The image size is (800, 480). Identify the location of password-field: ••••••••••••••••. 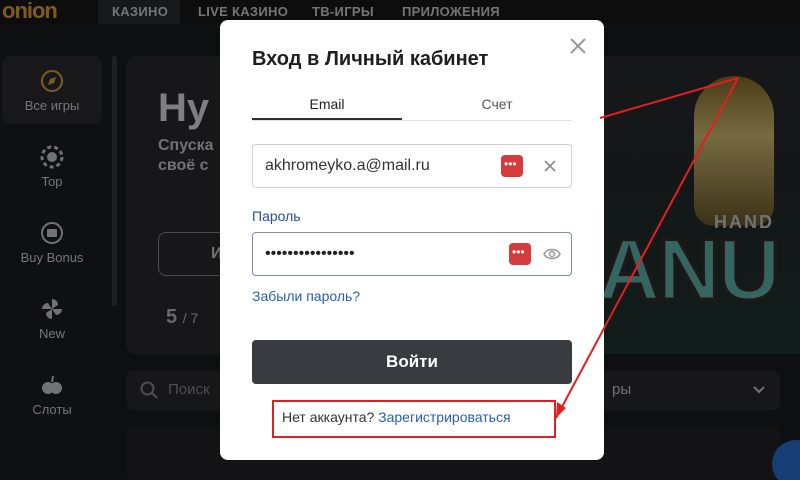
(412, 254).